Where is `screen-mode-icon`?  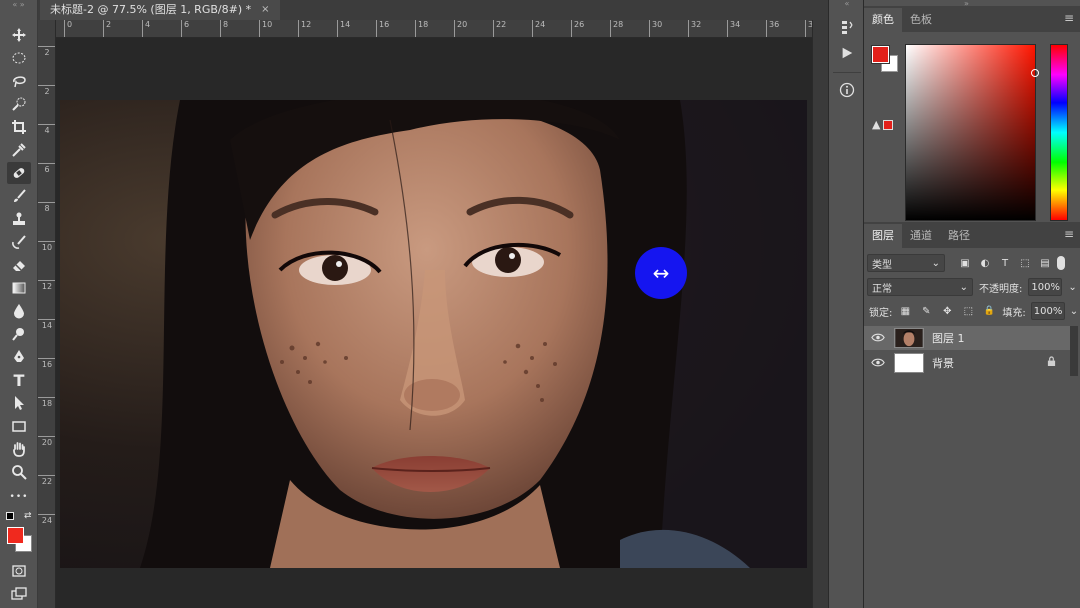
screen-mode-icon is located at coordinates (19, 594).